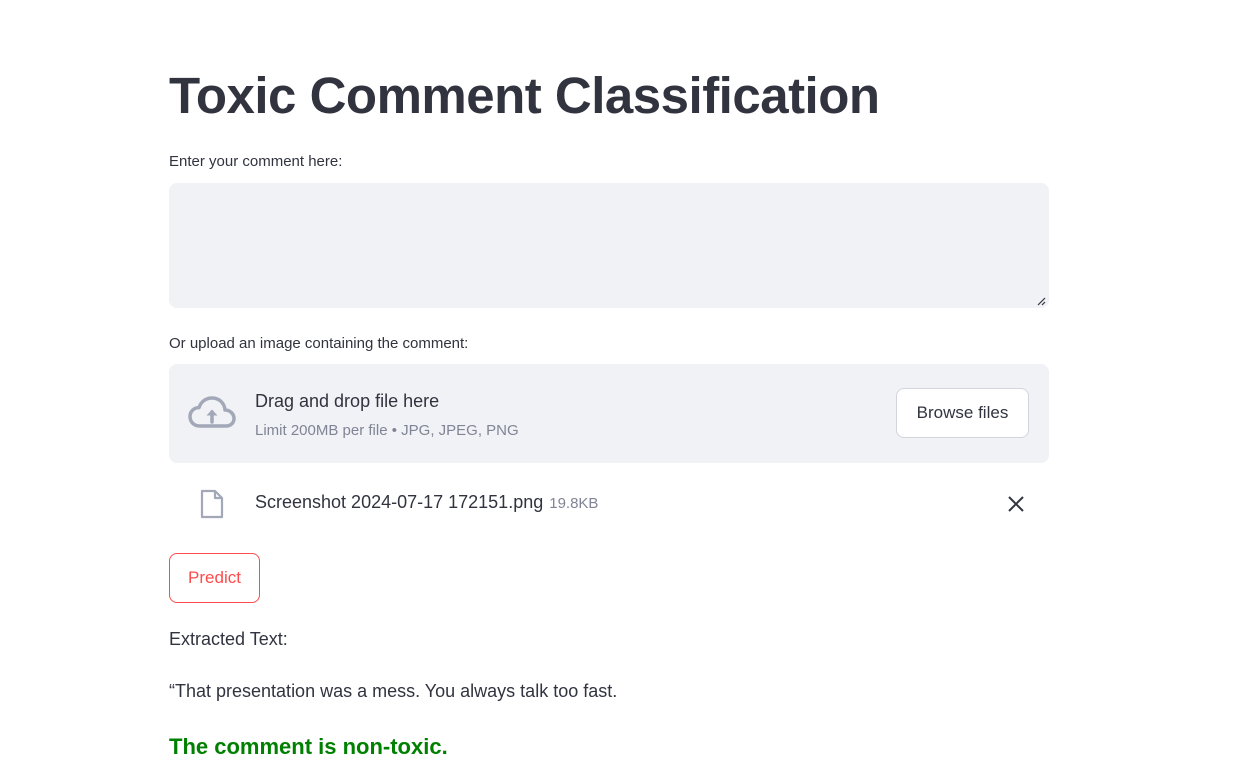  Describe the element at coordinates (524, 95) in the screenshot. I see `page-title: Toxic Comment Classification` at that location.